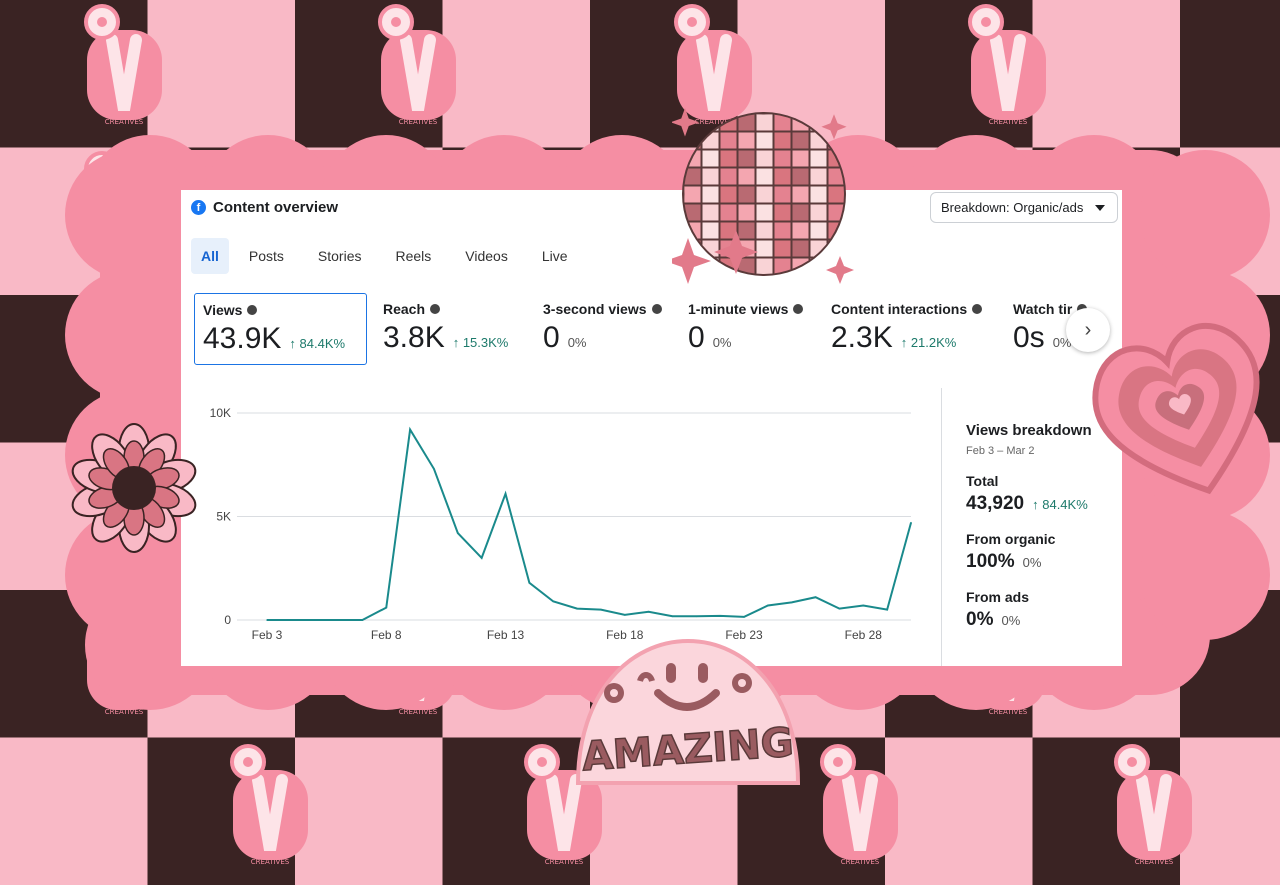  I want to click on metric-content-interactions: Content interactions 2.3K ↑ 21.2K%, so click(914, 329).